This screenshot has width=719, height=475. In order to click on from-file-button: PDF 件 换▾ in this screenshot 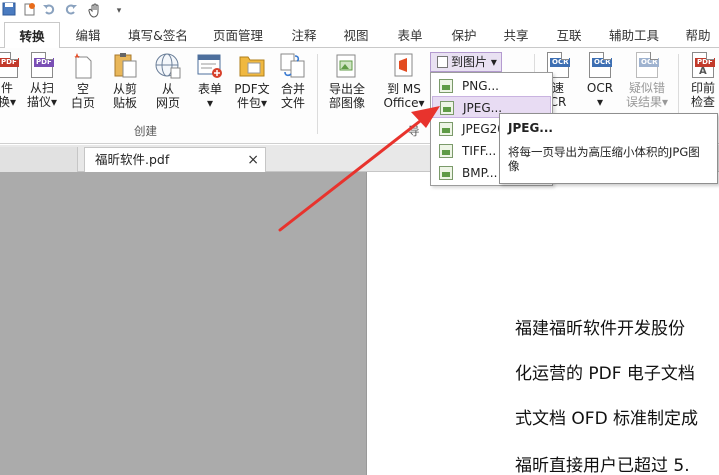, I will do `click(10, 80)`.